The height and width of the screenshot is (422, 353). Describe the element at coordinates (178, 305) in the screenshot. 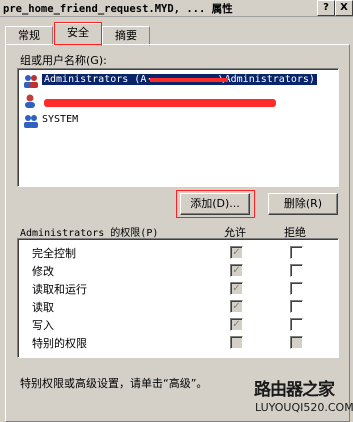

I see `permission-row: 读取 ✓` at that location.